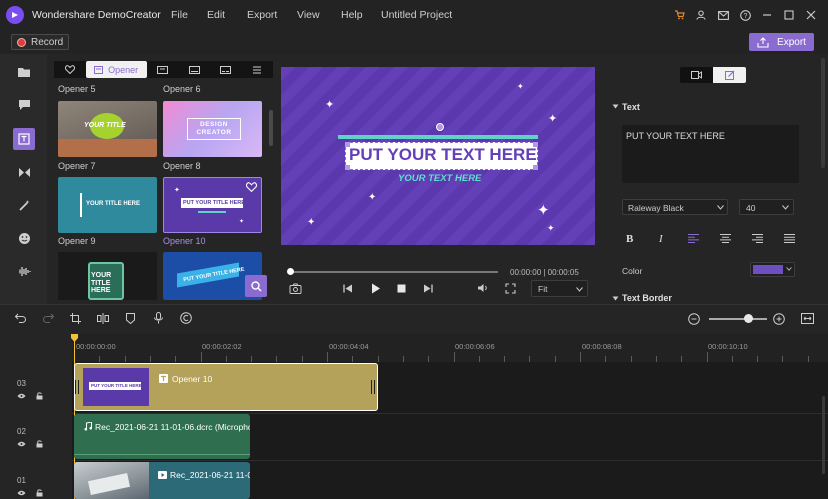  Describe the element at coordinates (75, 318) in the screenshot. I see `crop-icon` at that location.